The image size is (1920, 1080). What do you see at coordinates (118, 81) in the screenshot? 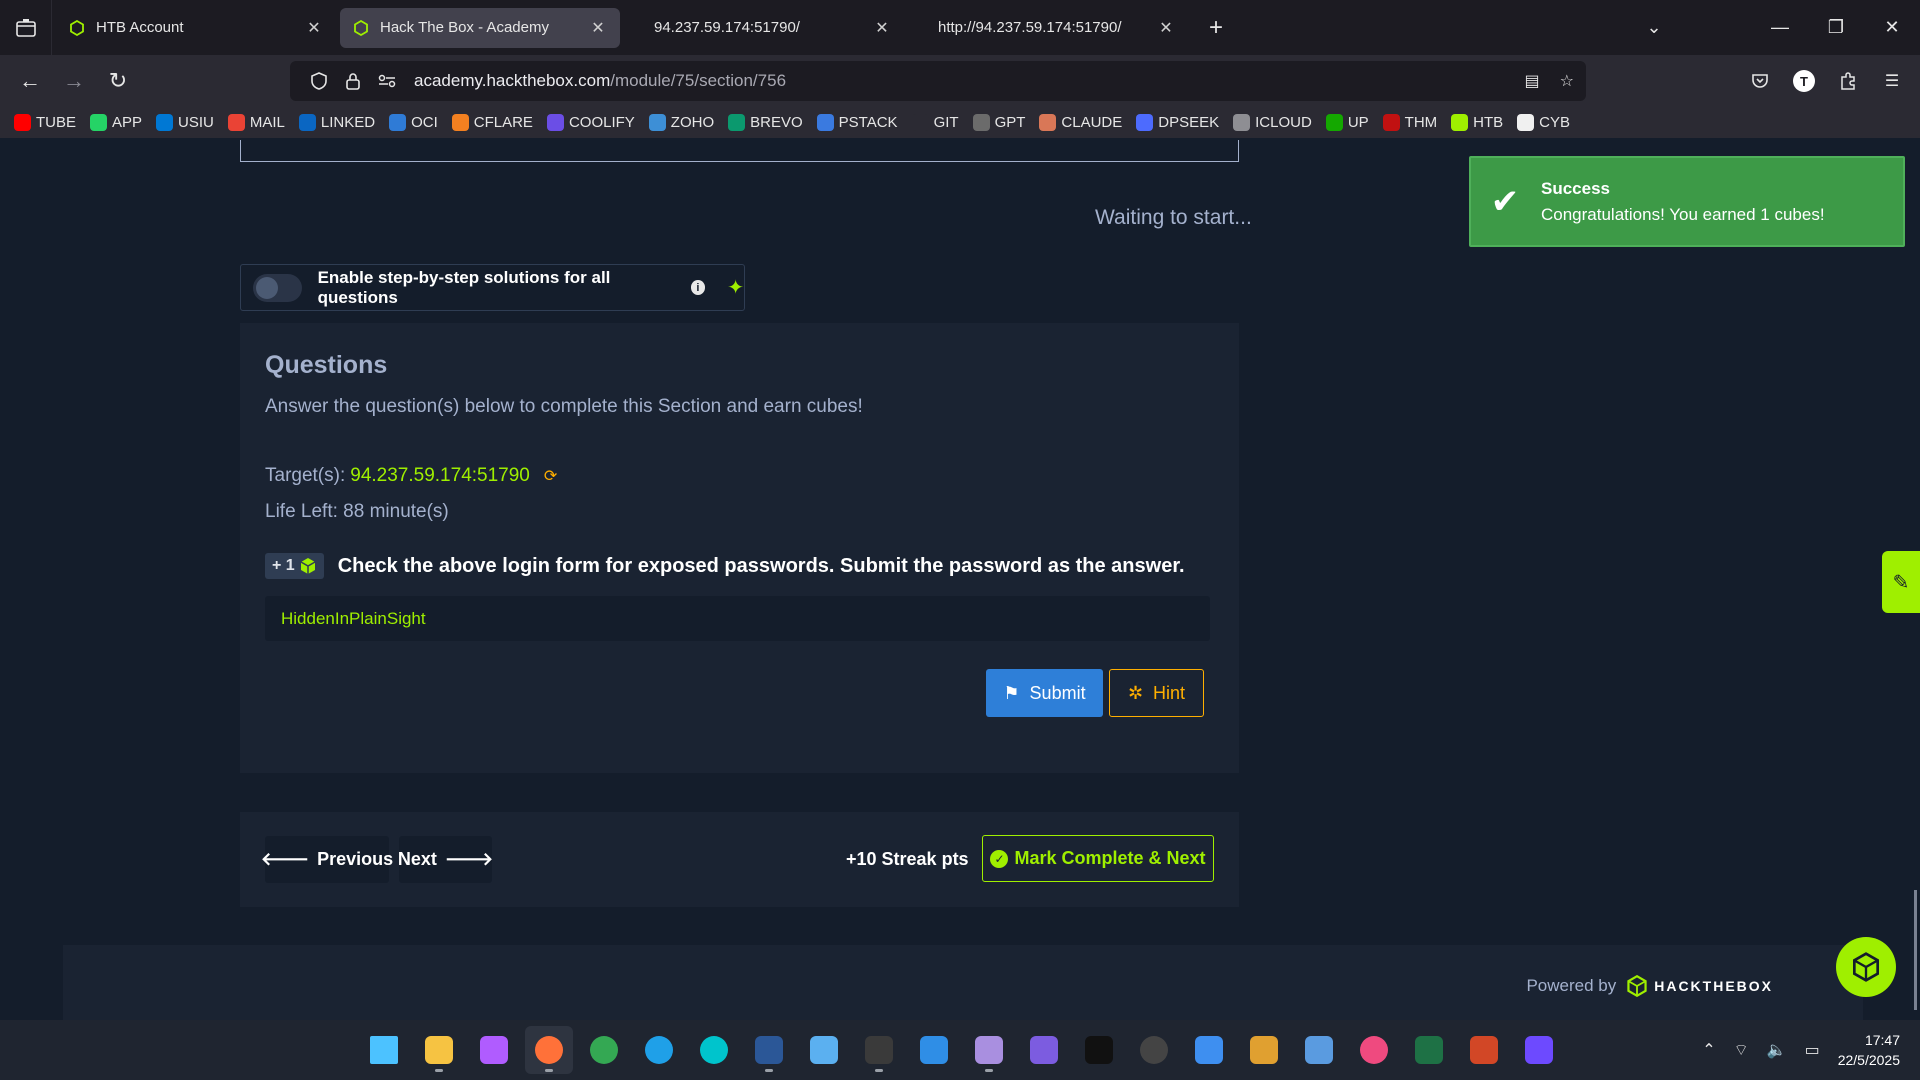
I see `reload-button: ↻` at bounding box center [118, 81].